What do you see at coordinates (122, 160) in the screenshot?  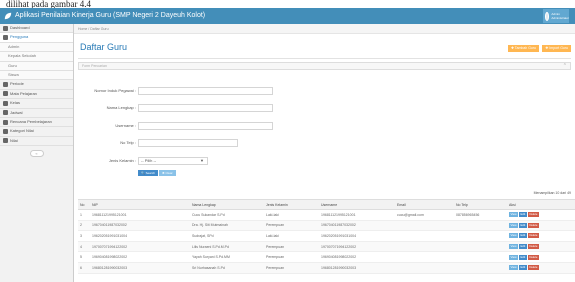 I see `gender-label: Jenis Kelamin :` at bounding box center [122, 160].